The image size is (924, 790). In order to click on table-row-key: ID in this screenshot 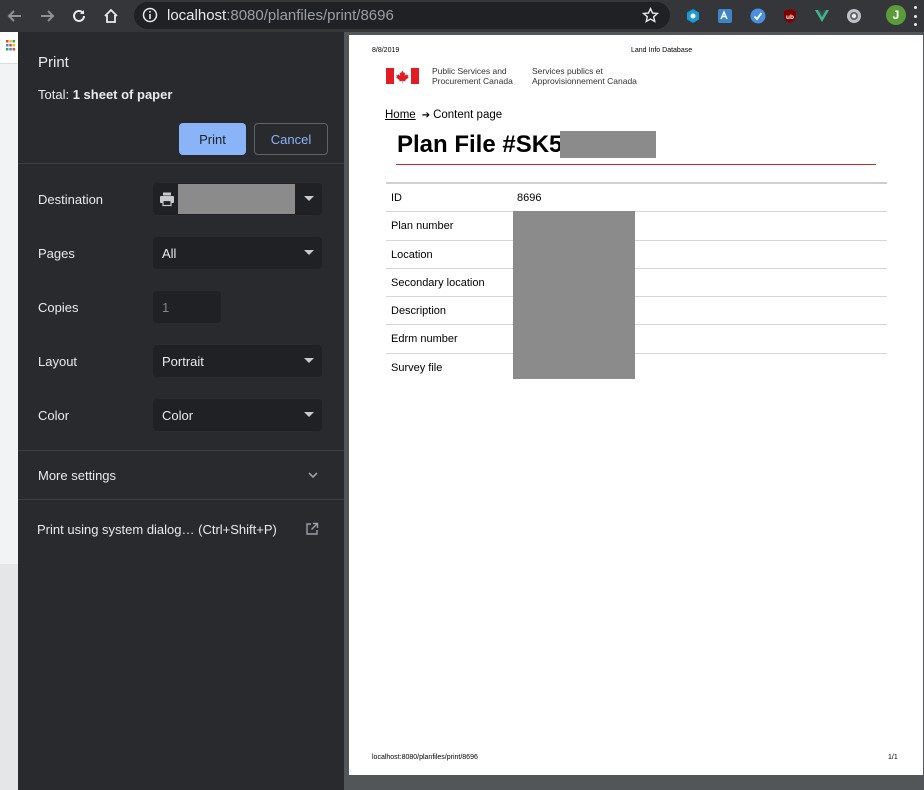, I will do `click(396, 198)`.